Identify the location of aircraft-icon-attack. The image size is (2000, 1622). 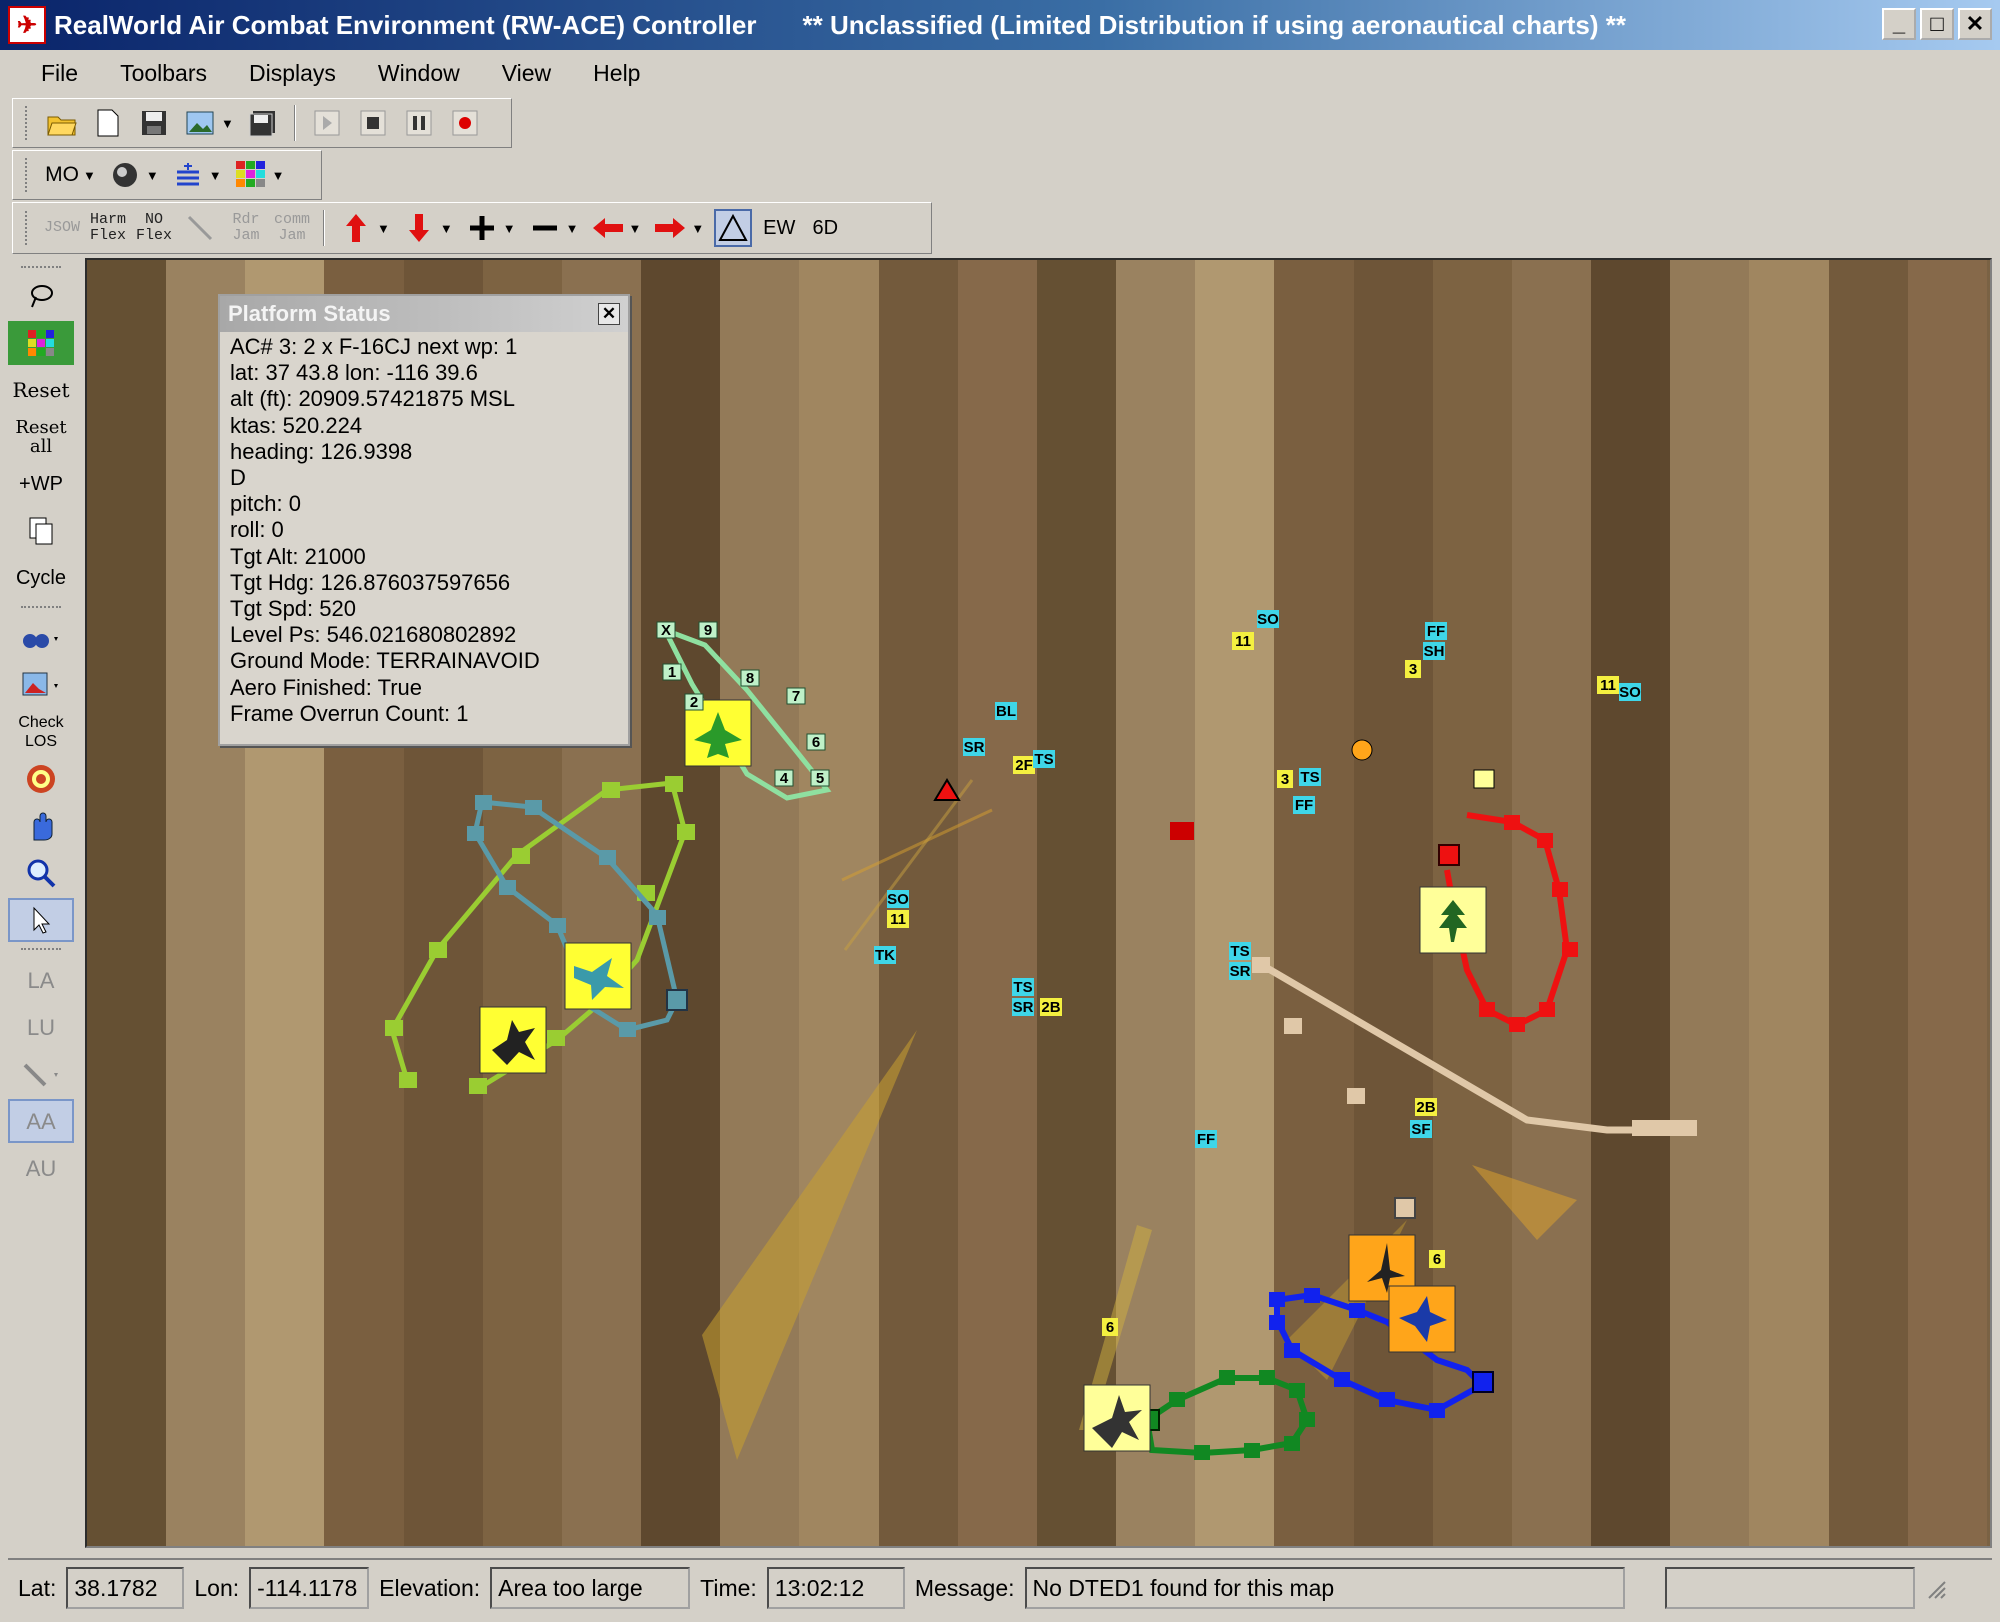
(1117, 1418).